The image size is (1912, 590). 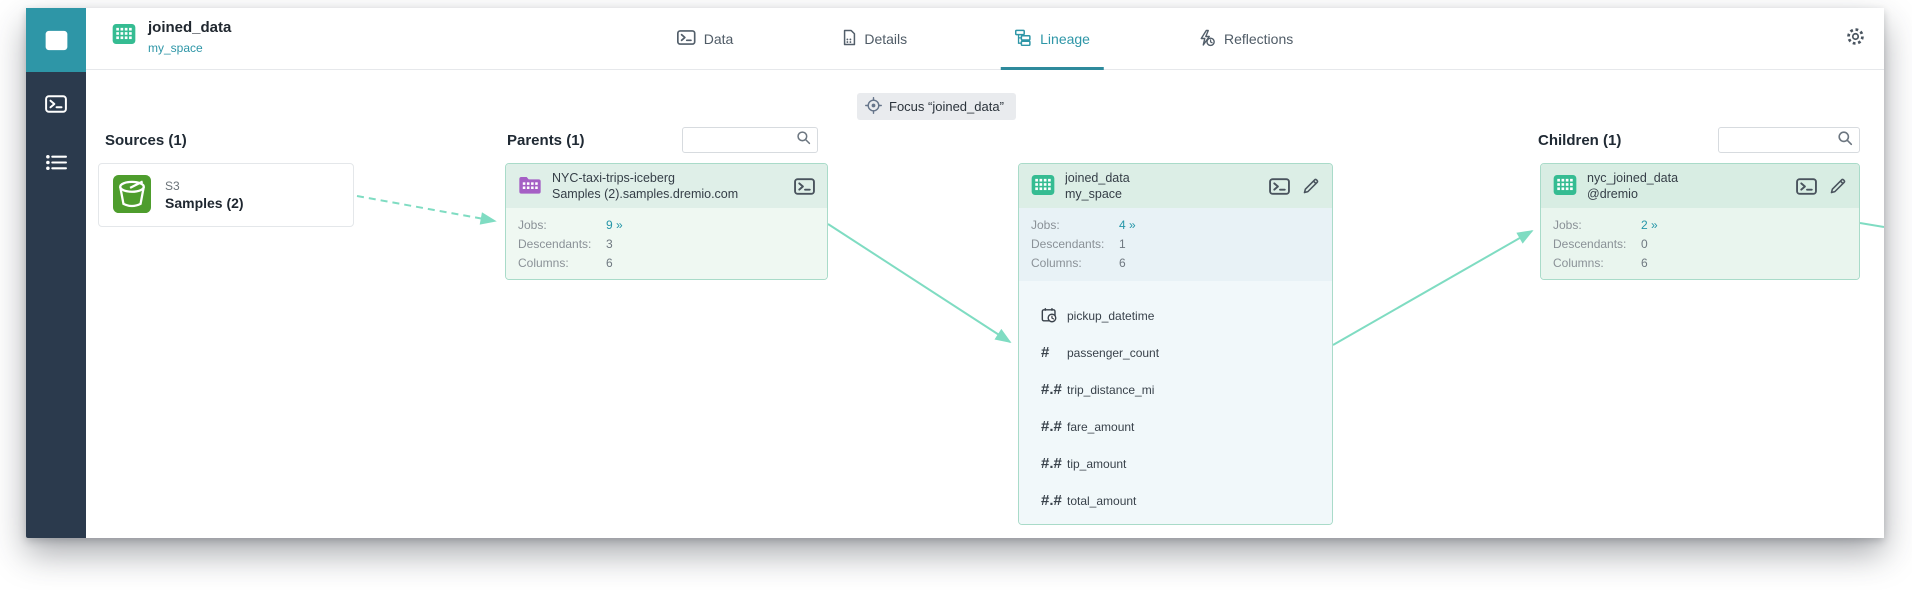 I want to click on s3-bucket-icon, so click(x=132, y=195).